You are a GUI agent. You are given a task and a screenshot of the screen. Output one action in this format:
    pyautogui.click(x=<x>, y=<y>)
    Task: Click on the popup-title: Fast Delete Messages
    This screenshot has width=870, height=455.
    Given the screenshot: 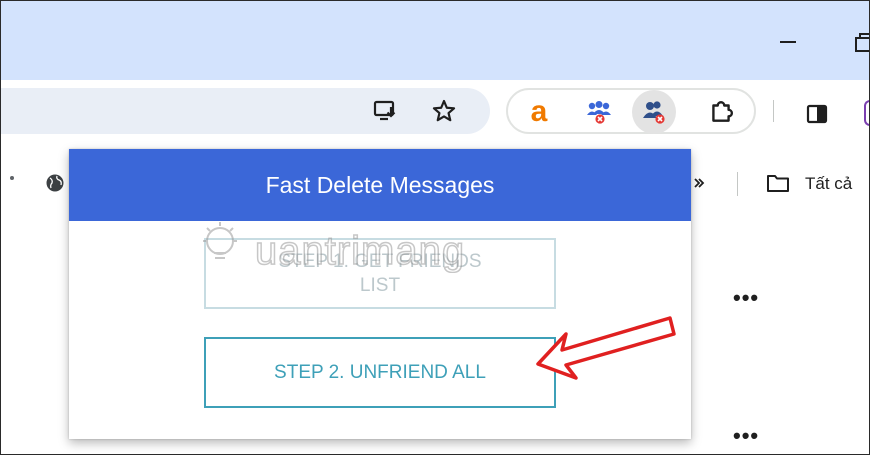 What is the action you would take?
    pyautogui.click(x=380, y=184)
    